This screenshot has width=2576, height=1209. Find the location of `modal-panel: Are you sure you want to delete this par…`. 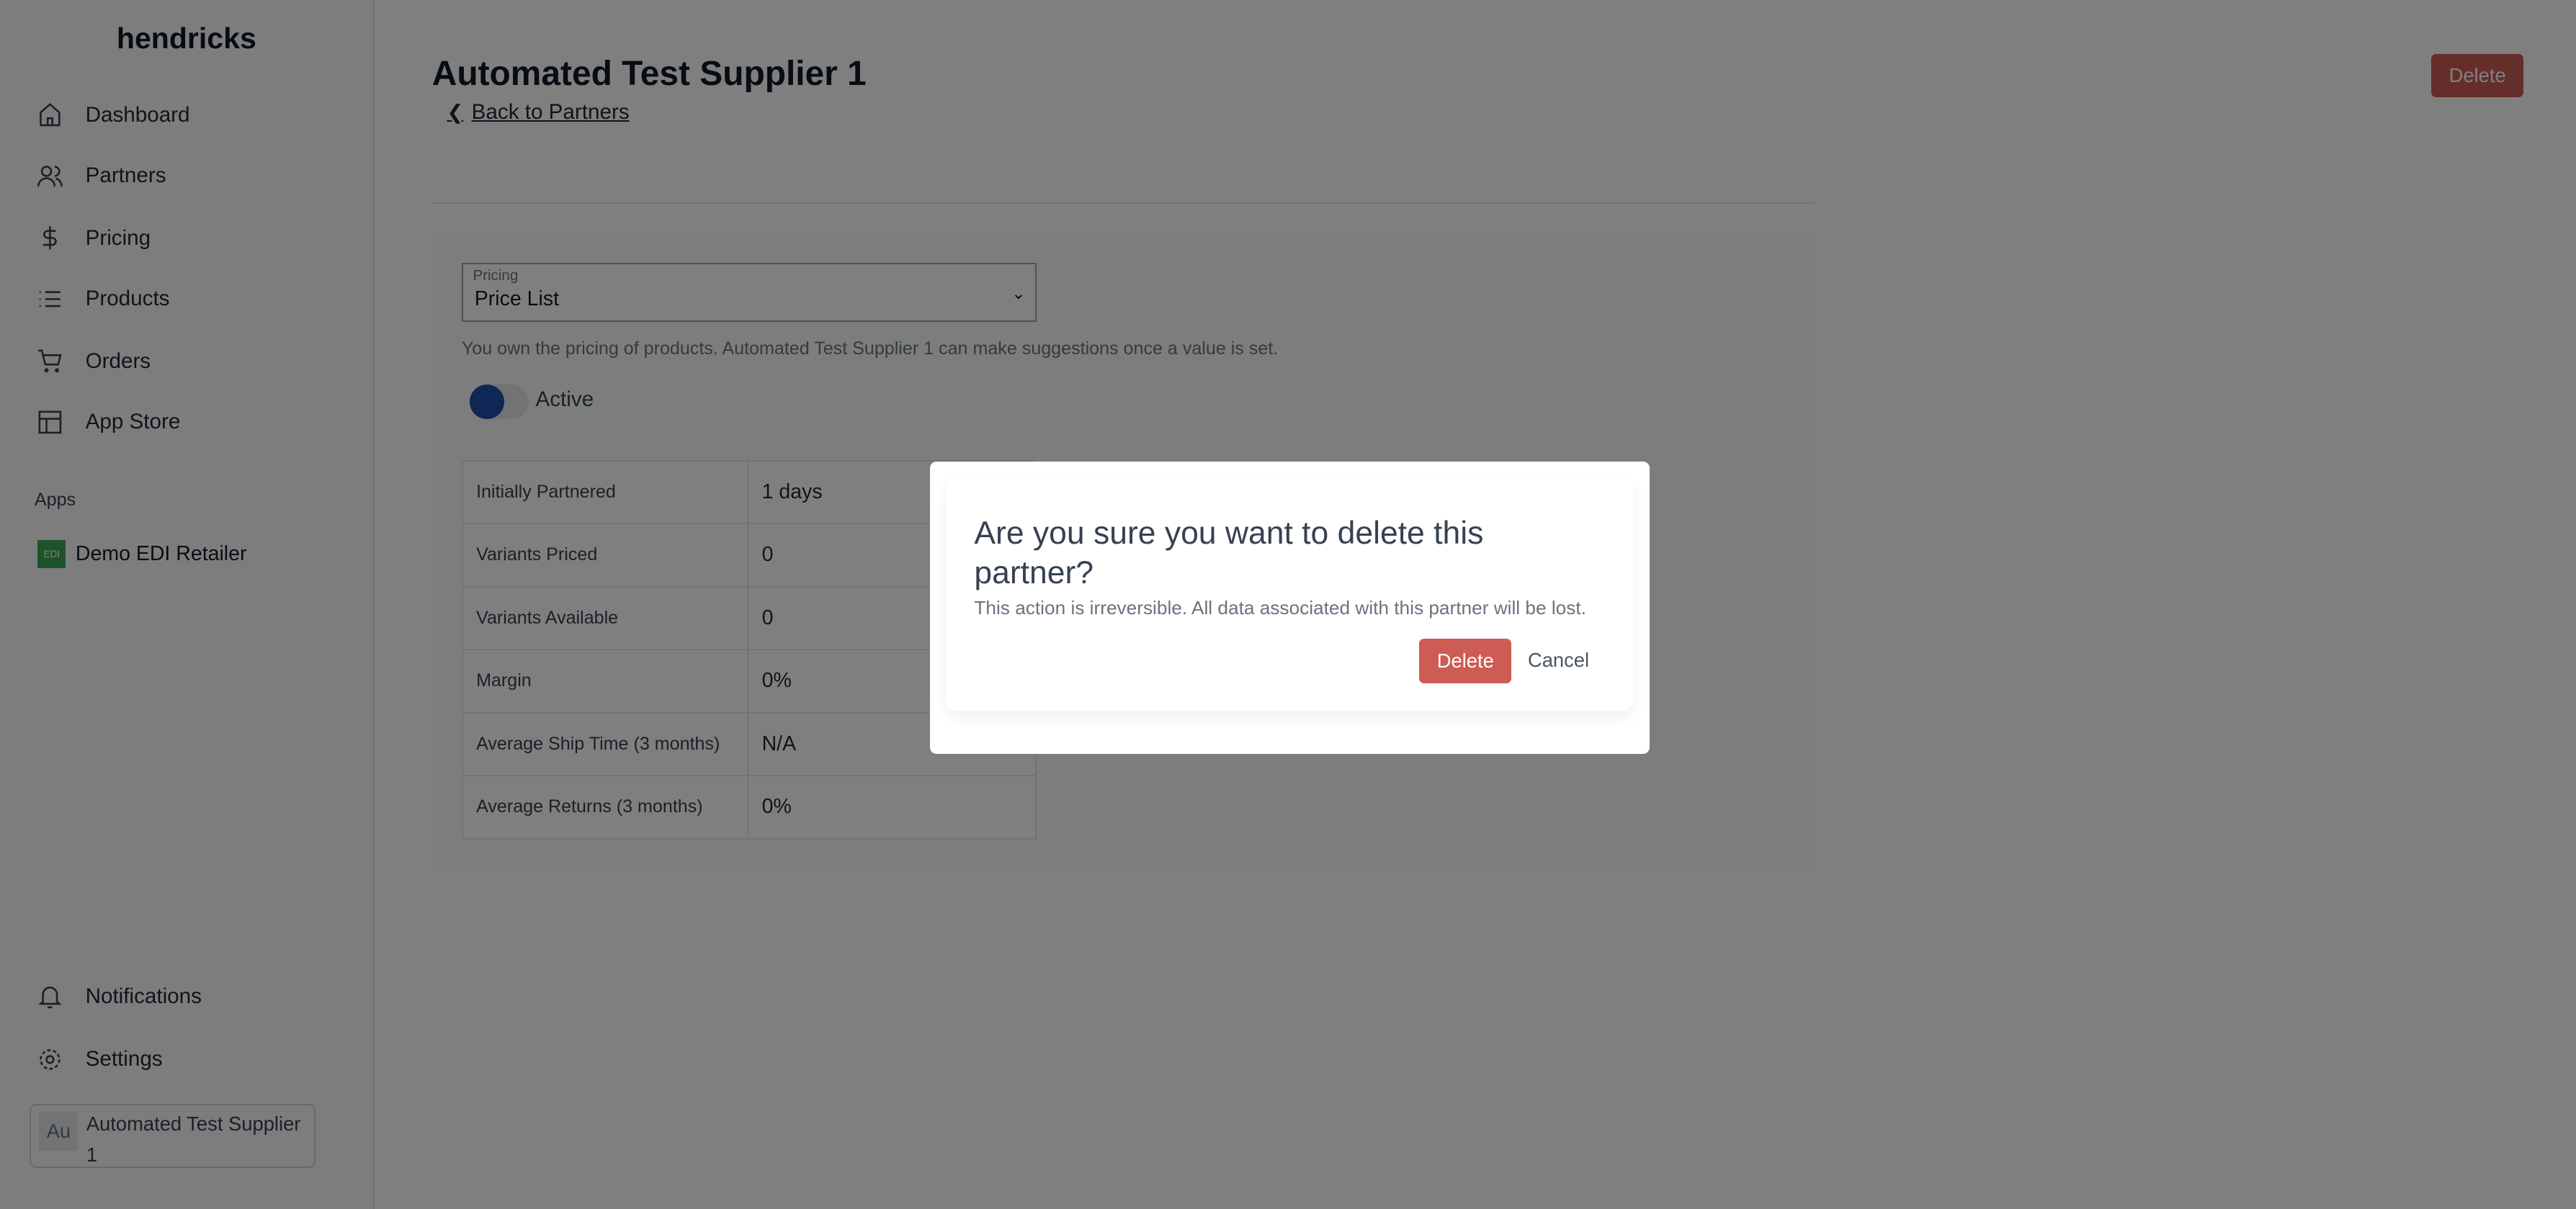

modal-panel: Are you sure you want to delete this par… is located at coordinates (1290, 594).